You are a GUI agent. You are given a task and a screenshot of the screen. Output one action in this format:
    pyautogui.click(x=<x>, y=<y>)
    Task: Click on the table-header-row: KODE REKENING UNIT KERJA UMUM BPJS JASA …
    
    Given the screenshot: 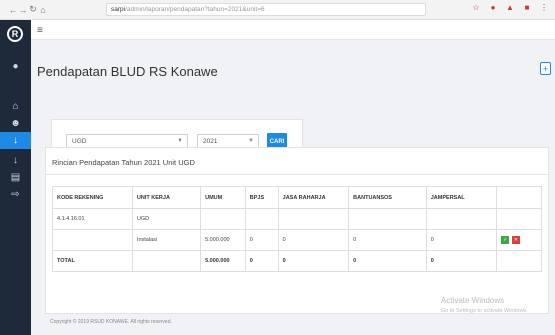 What is the action you would take?
    pyautogui.click(x=297, y=197)
    